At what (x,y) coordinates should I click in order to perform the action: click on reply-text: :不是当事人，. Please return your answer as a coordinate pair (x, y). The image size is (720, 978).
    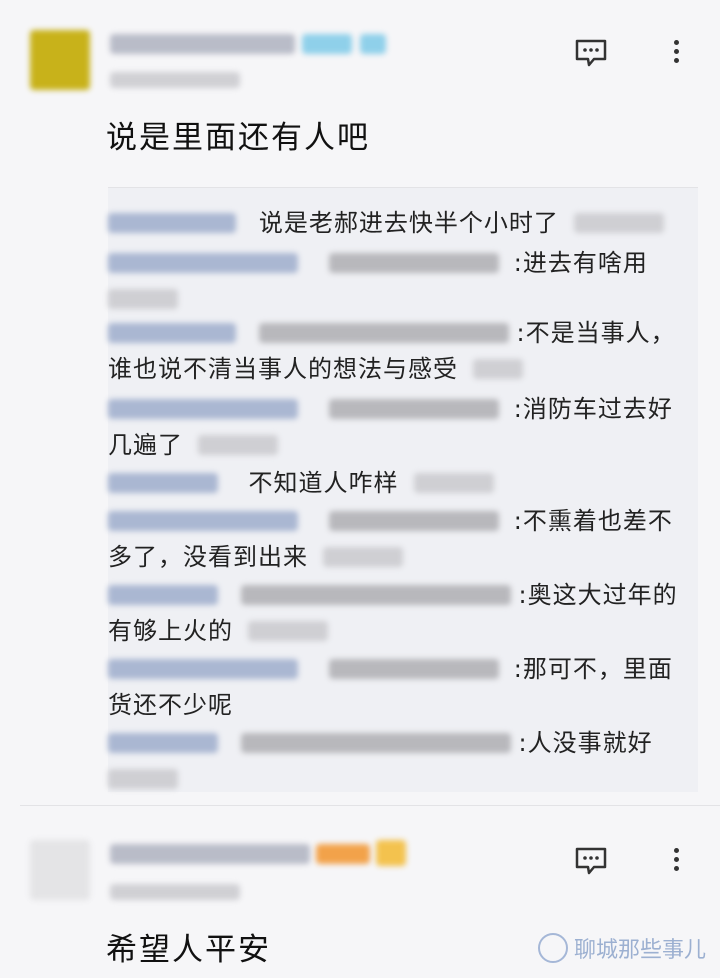
    Looking at the image, I should click on (596, 333).